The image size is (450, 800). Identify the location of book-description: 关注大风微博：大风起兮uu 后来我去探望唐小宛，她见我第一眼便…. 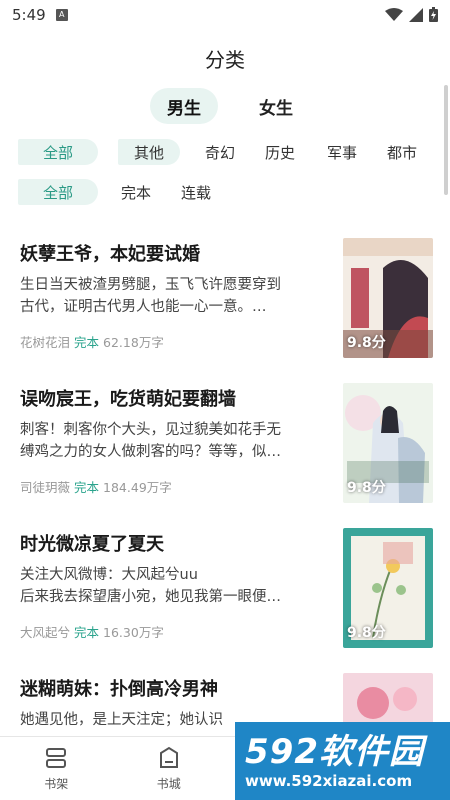
(170, 586).